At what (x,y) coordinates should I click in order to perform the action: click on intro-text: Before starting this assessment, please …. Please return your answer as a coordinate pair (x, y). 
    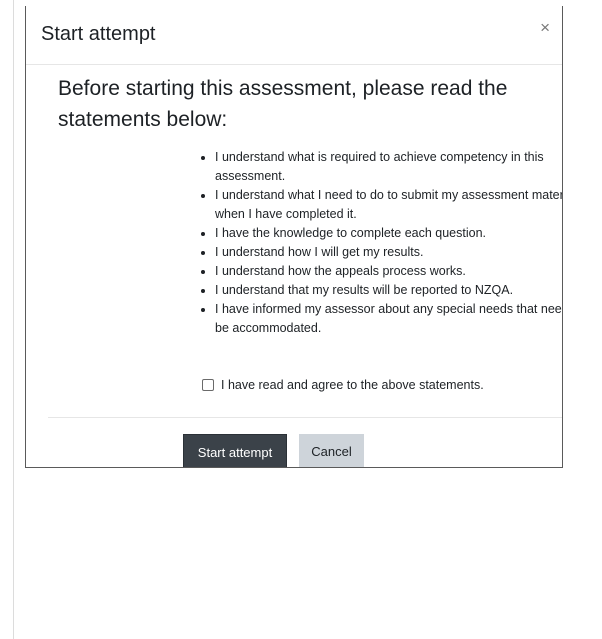
    Looking at the image, I should click on (283, 104).